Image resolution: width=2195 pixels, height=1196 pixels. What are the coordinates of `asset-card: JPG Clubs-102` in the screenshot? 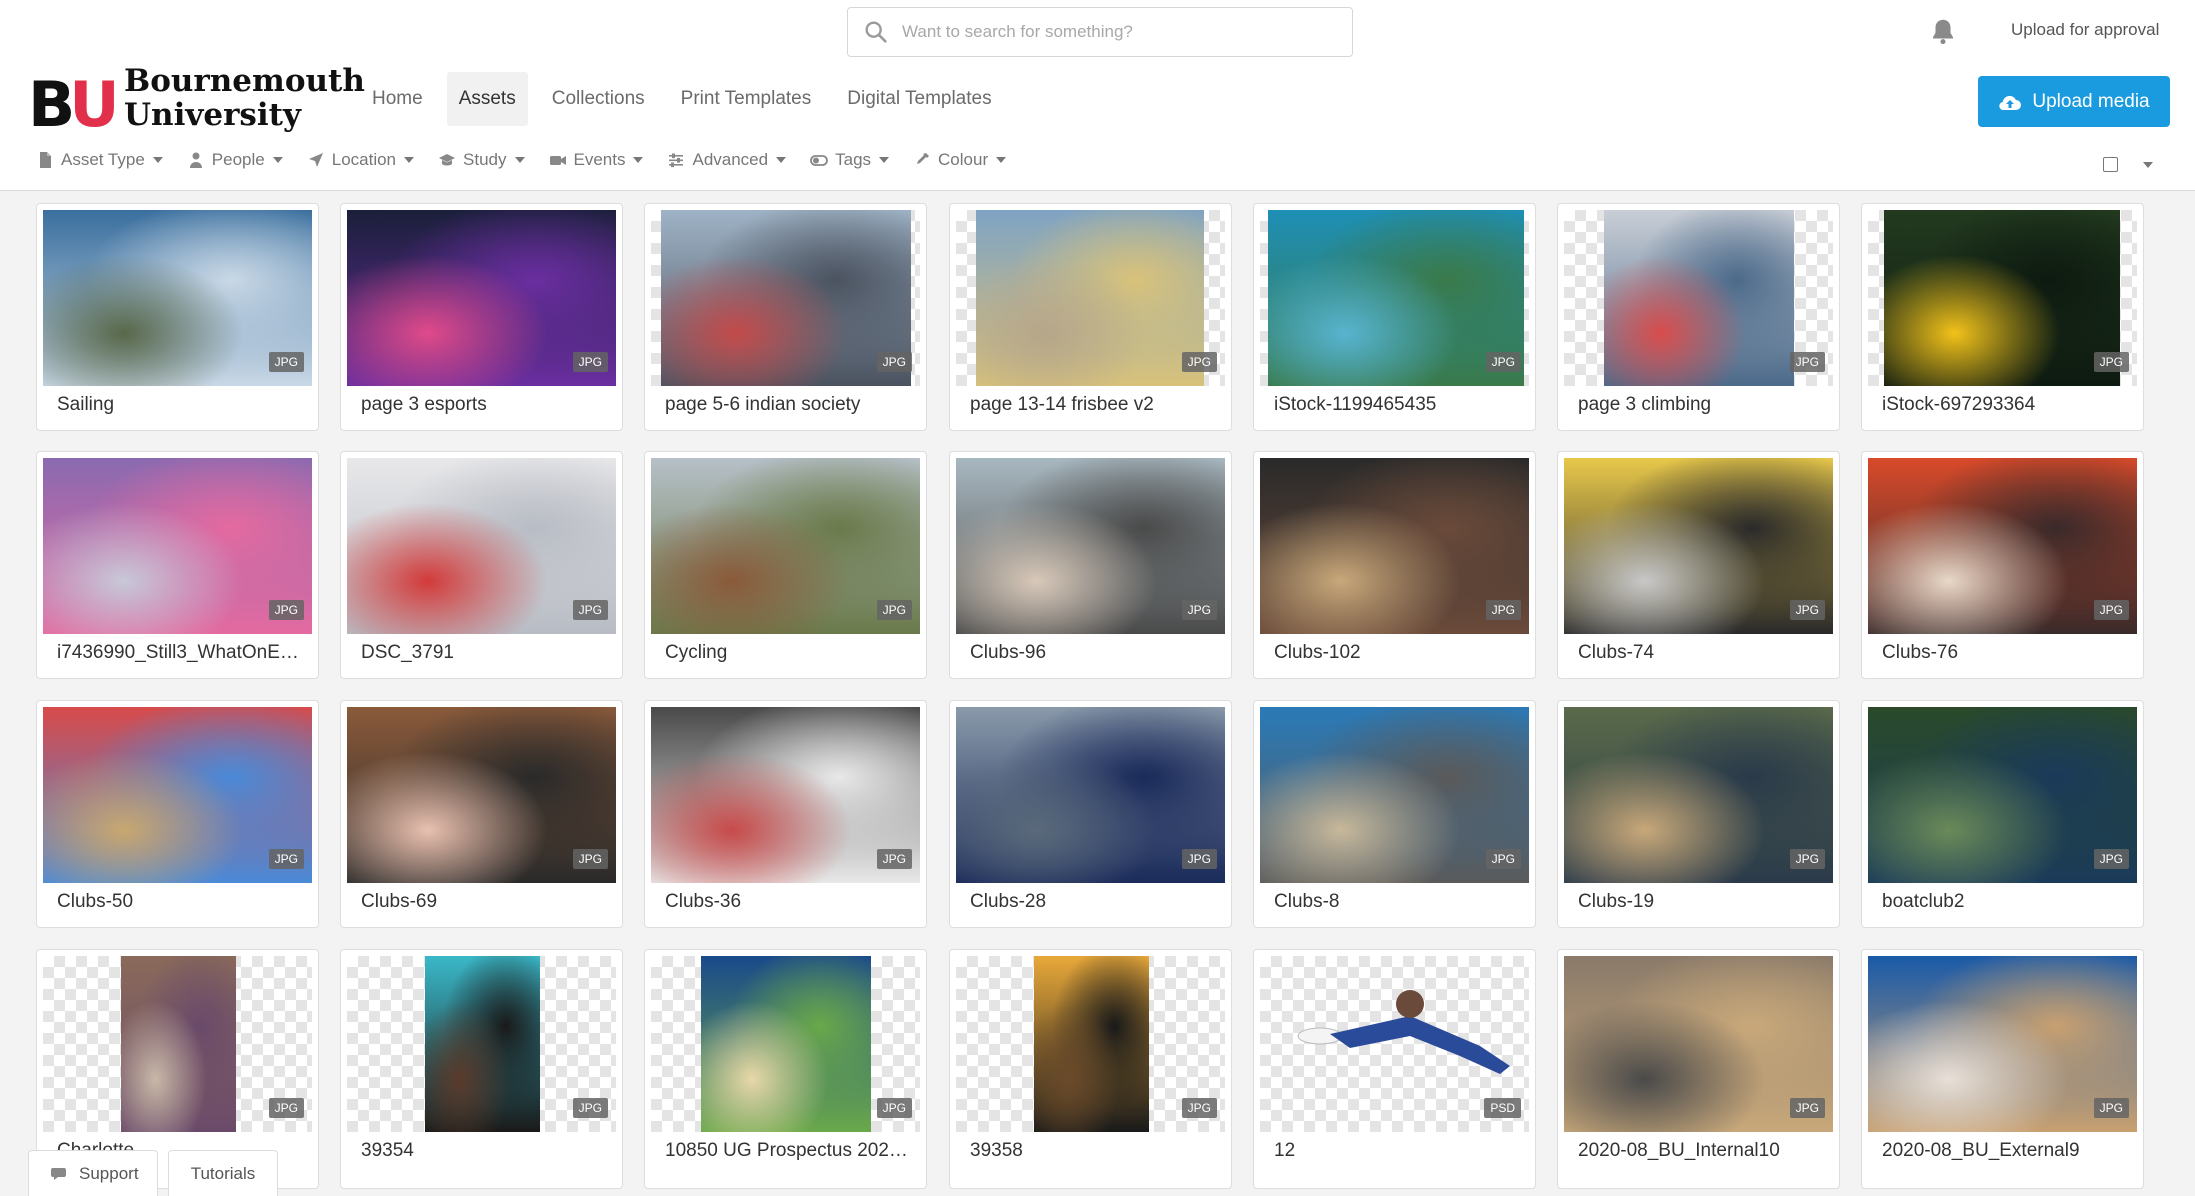 It's located at (1394, 565).